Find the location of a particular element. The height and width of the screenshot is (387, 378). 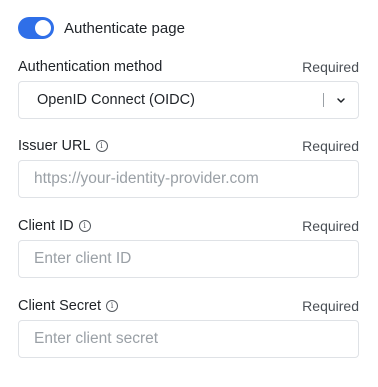

toggle-knob is located at coordinates (43, 28).